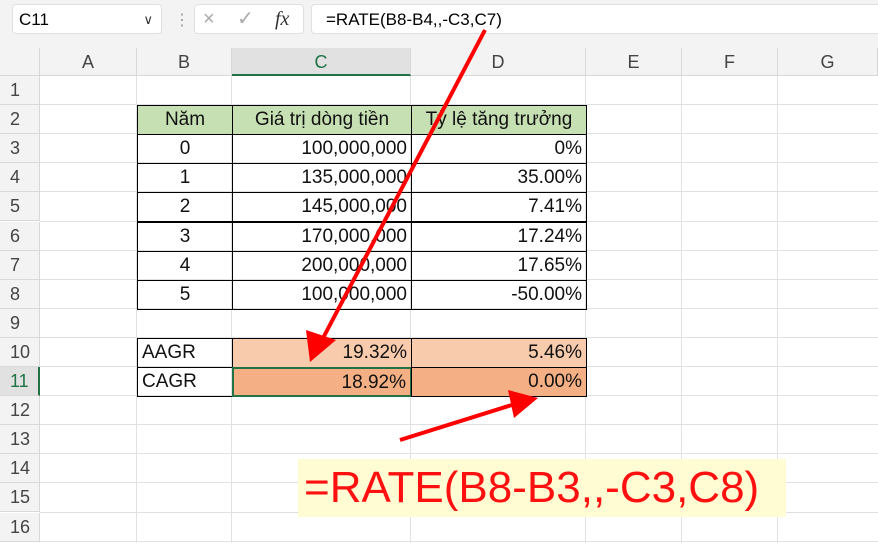  Describe the element at coordinates (185, 294) in the screenshot. I see `table-cell: 5` at that location.